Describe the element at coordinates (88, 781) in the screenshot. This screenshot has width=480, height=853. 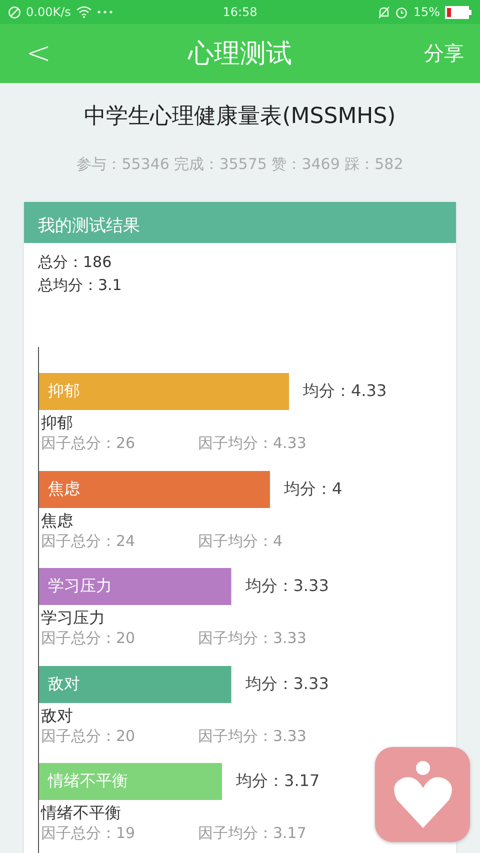
I see `bar-label: 情绪不平衡` at that location.